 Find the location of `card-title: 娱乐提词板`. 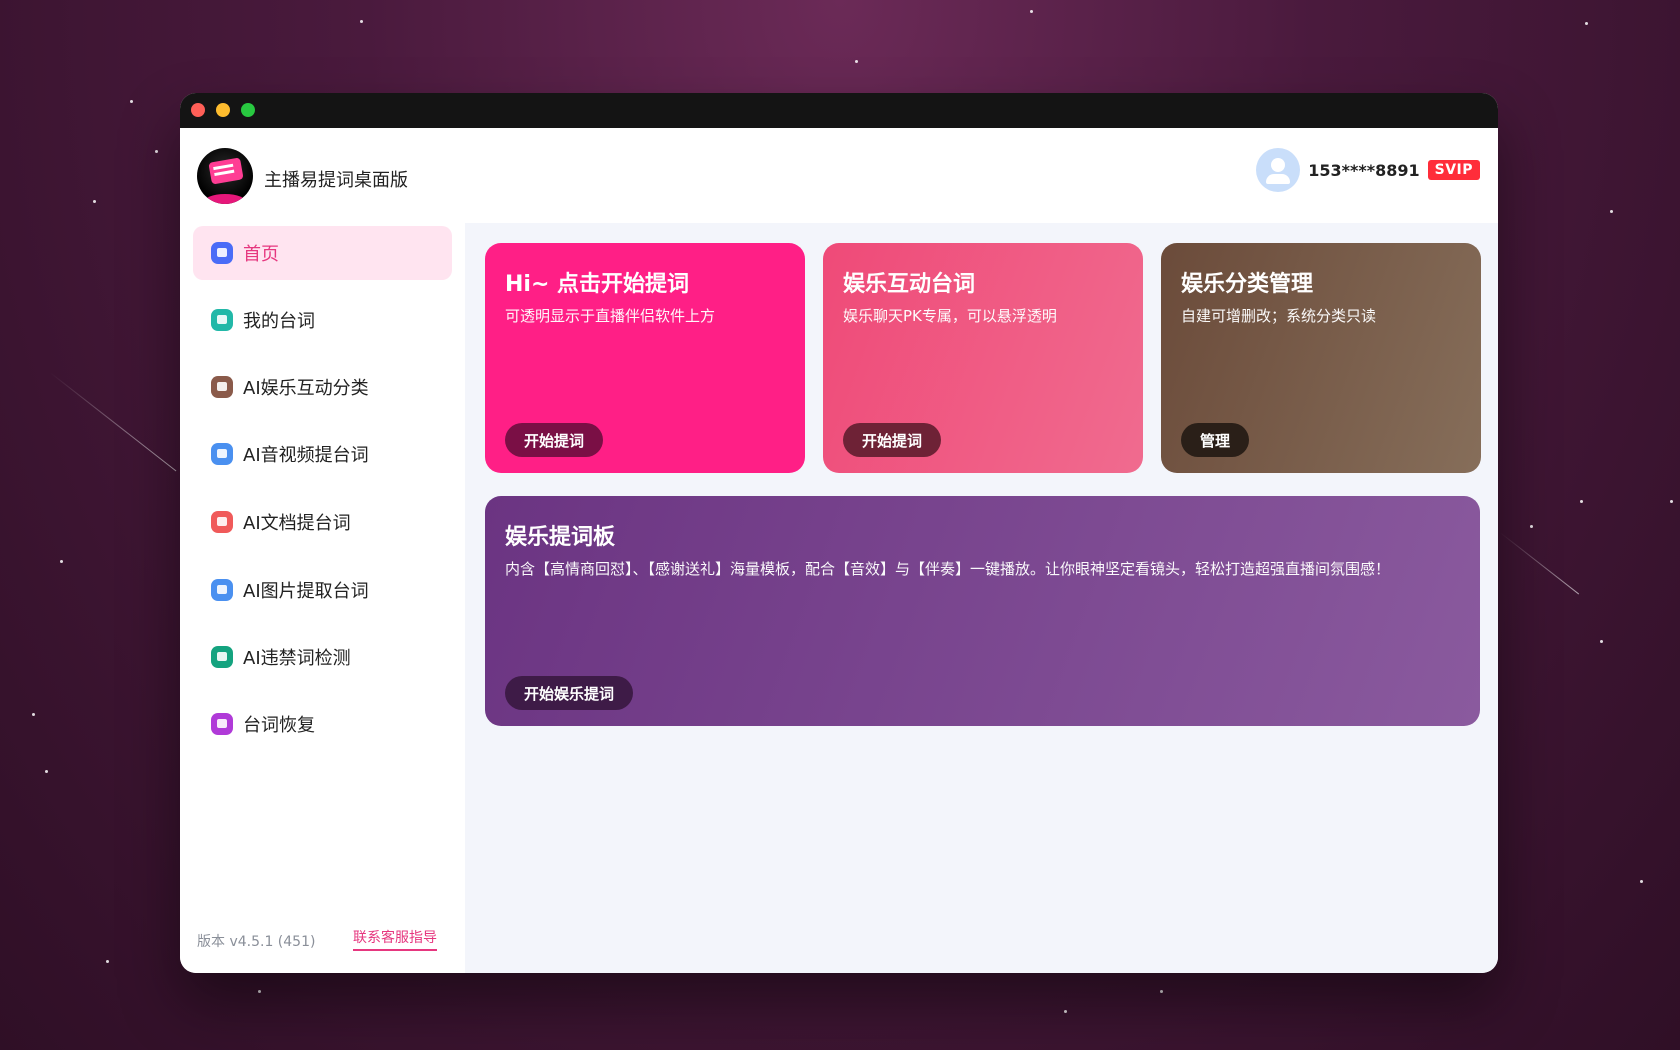

card-title: 娱乐提词板 is located at coordinates (560, 537).